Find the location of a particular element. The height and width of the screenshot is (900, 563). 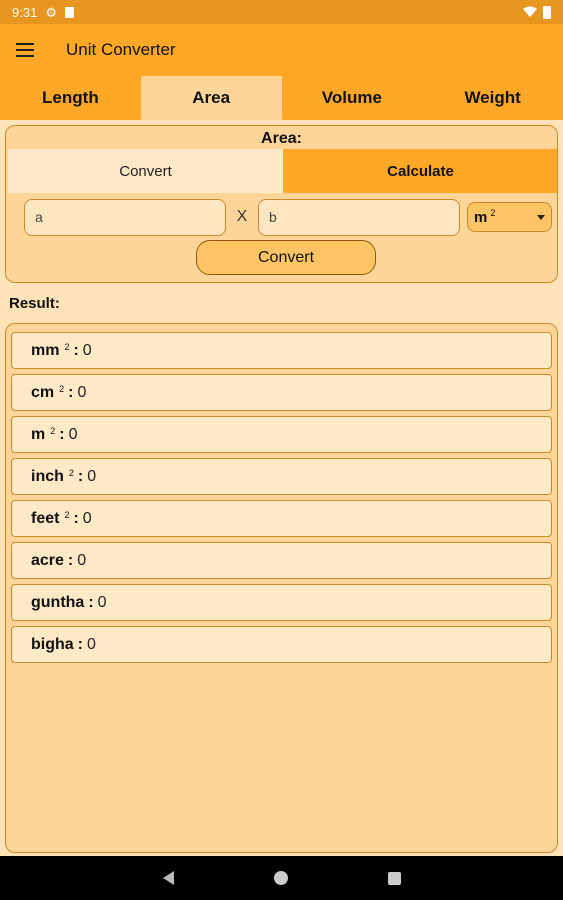

result-unit: bigha is located at coordinates (52, 644).